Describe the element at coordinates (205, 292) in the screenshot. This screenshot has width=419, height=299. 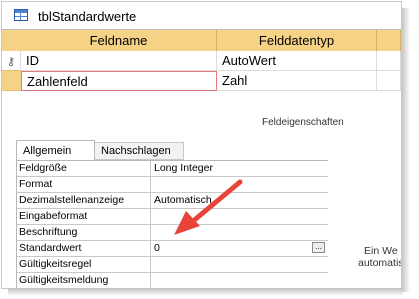
I see `window-shadow-bottom` at that location.